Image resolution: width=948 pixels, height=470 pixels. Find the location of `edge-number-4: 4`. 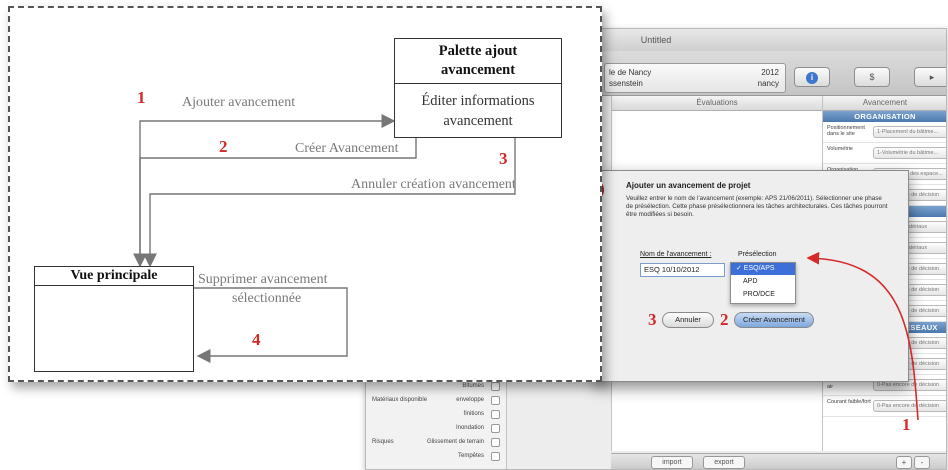

edge-number-4: 4 is located at coordinates (256, 339).